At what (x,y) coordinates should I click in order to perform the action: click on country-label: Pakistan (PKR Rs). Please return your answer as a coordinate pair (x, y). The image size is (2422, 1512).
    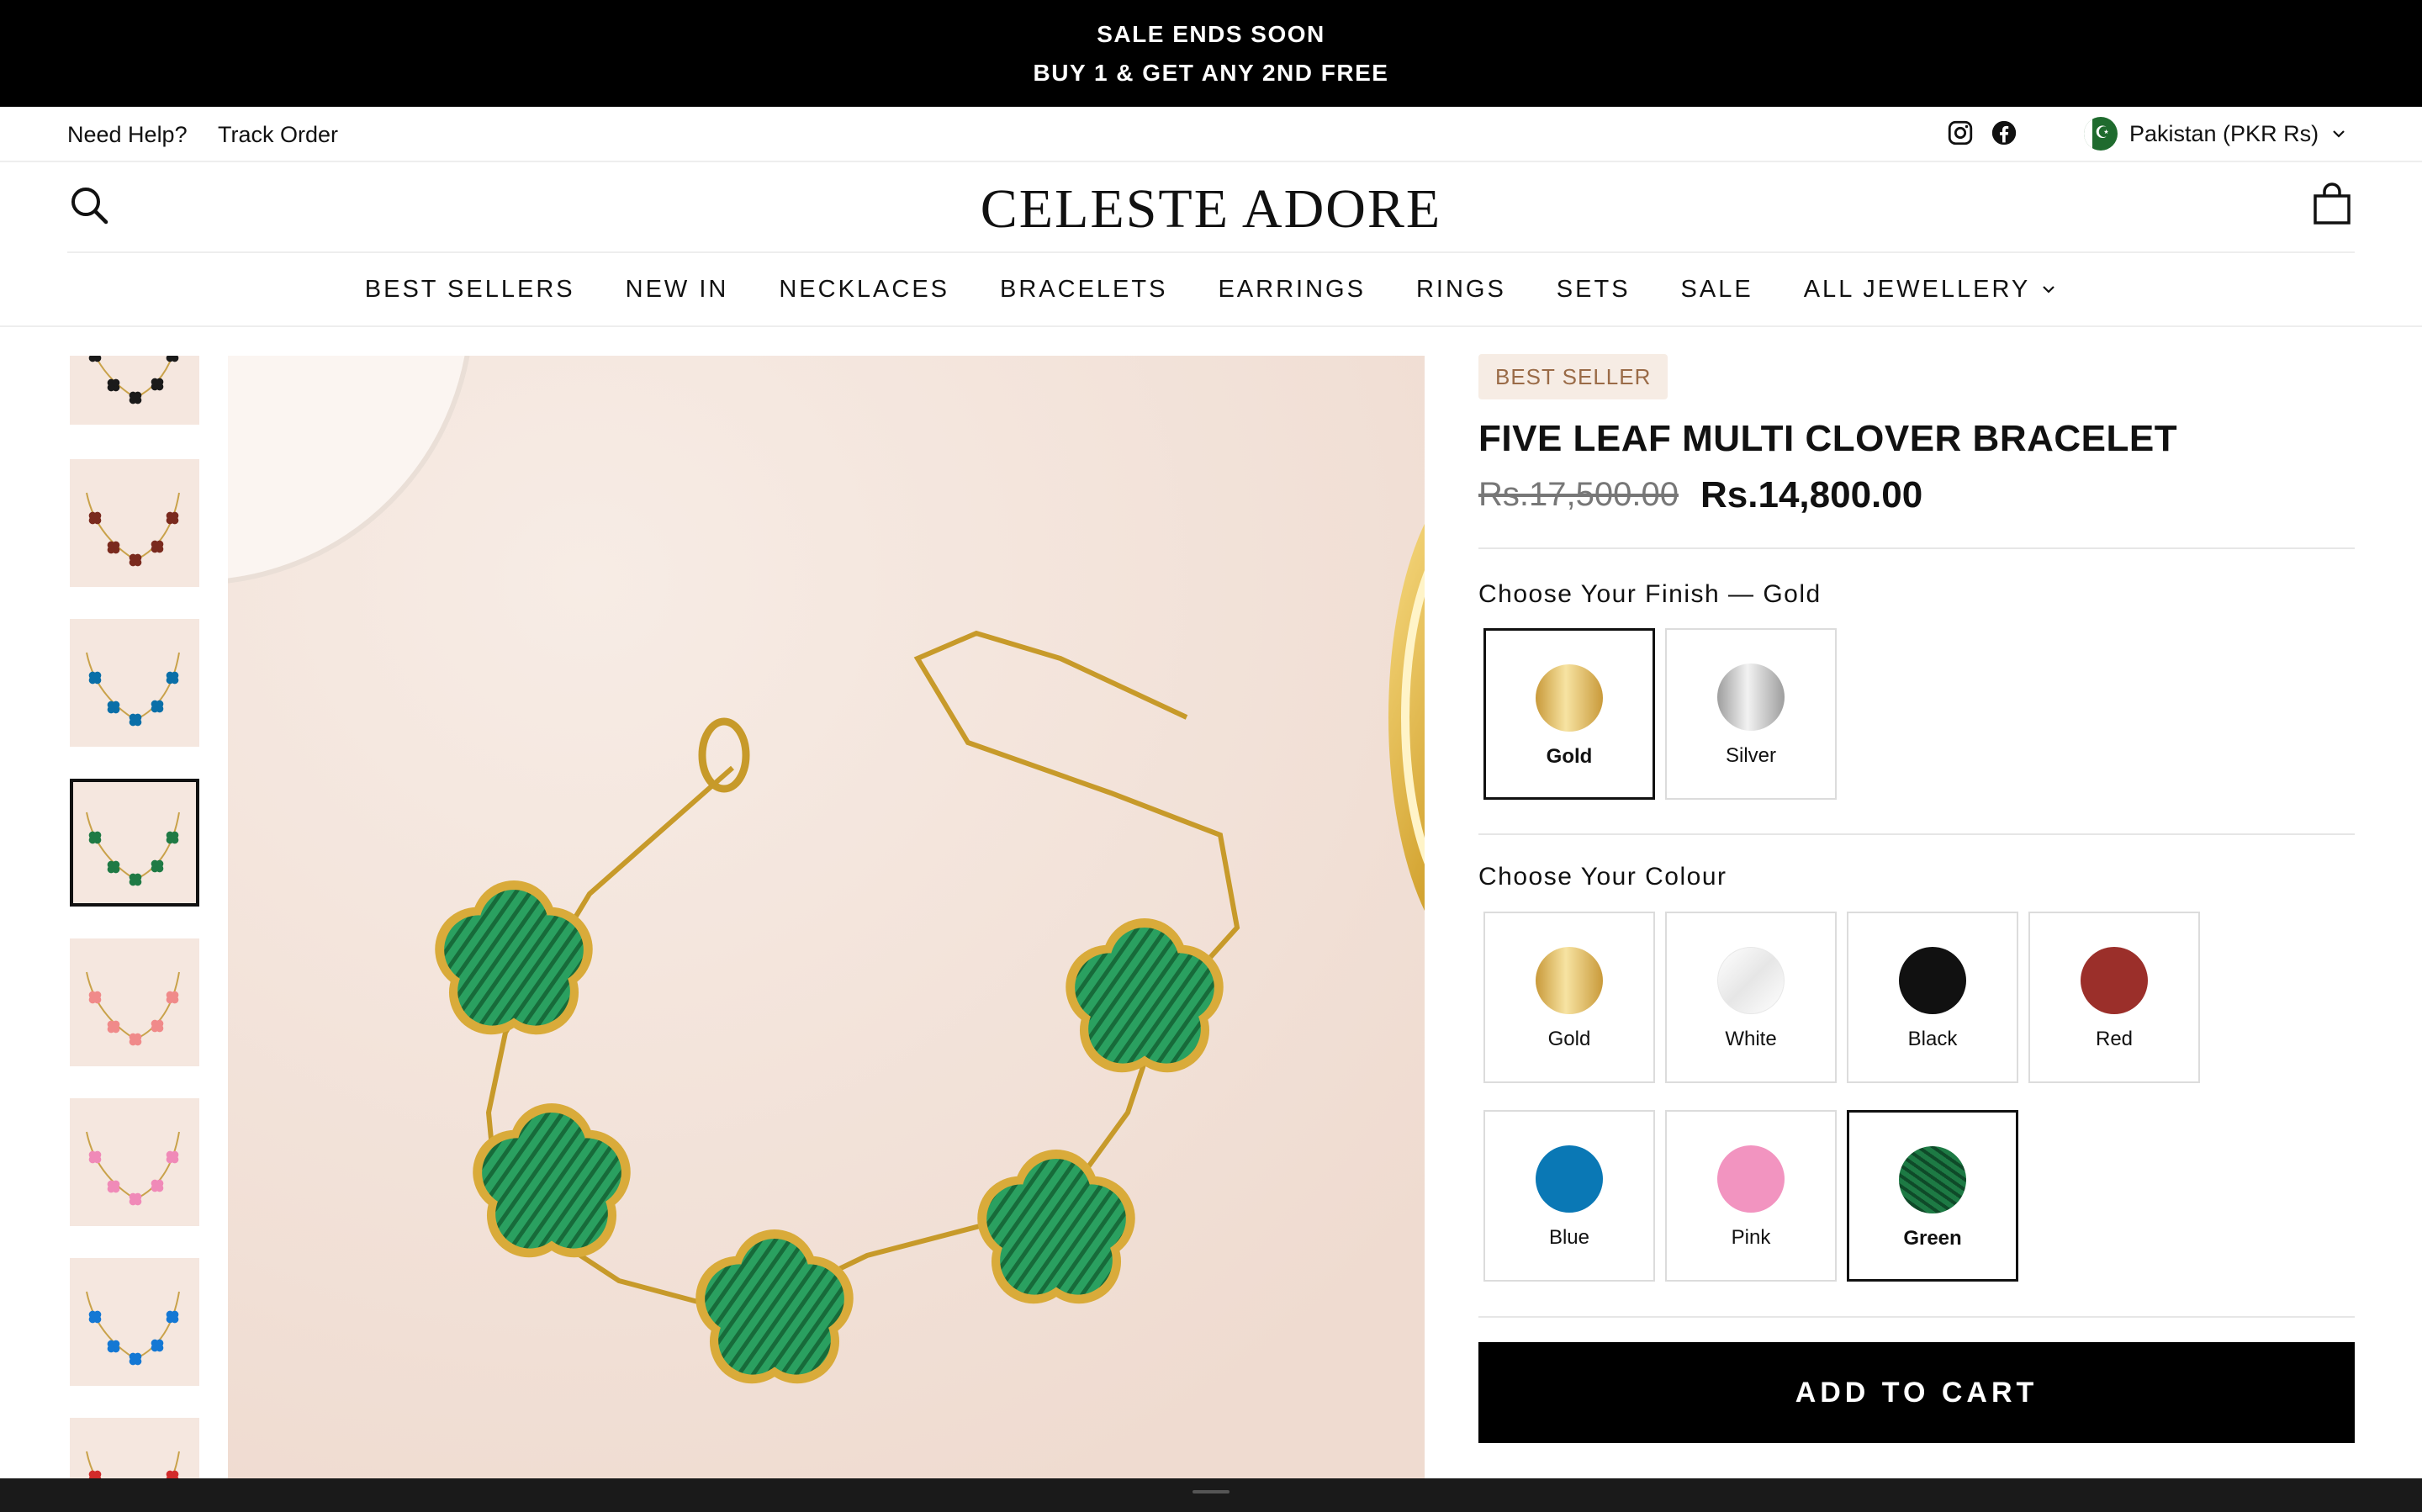
    Looking at the image, I should click on (2224, 133).